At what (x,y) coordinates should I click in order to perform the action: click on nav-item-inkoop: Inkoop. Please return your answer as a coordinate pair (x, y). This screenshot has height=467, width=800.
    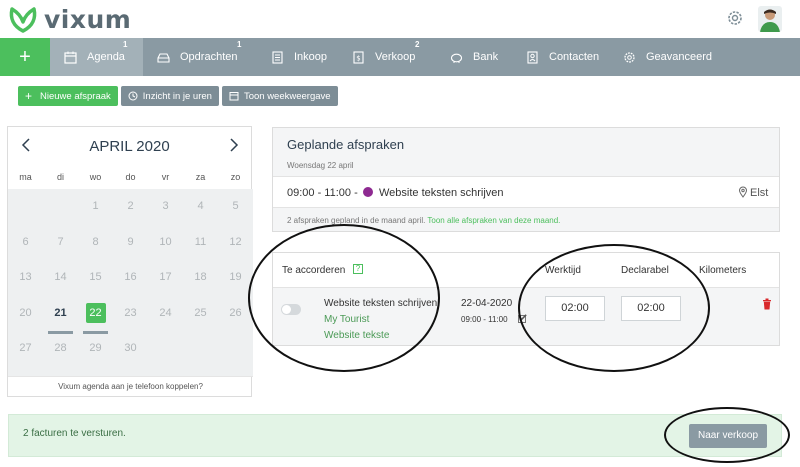
    Looking at the image, I should click on (297, 57).